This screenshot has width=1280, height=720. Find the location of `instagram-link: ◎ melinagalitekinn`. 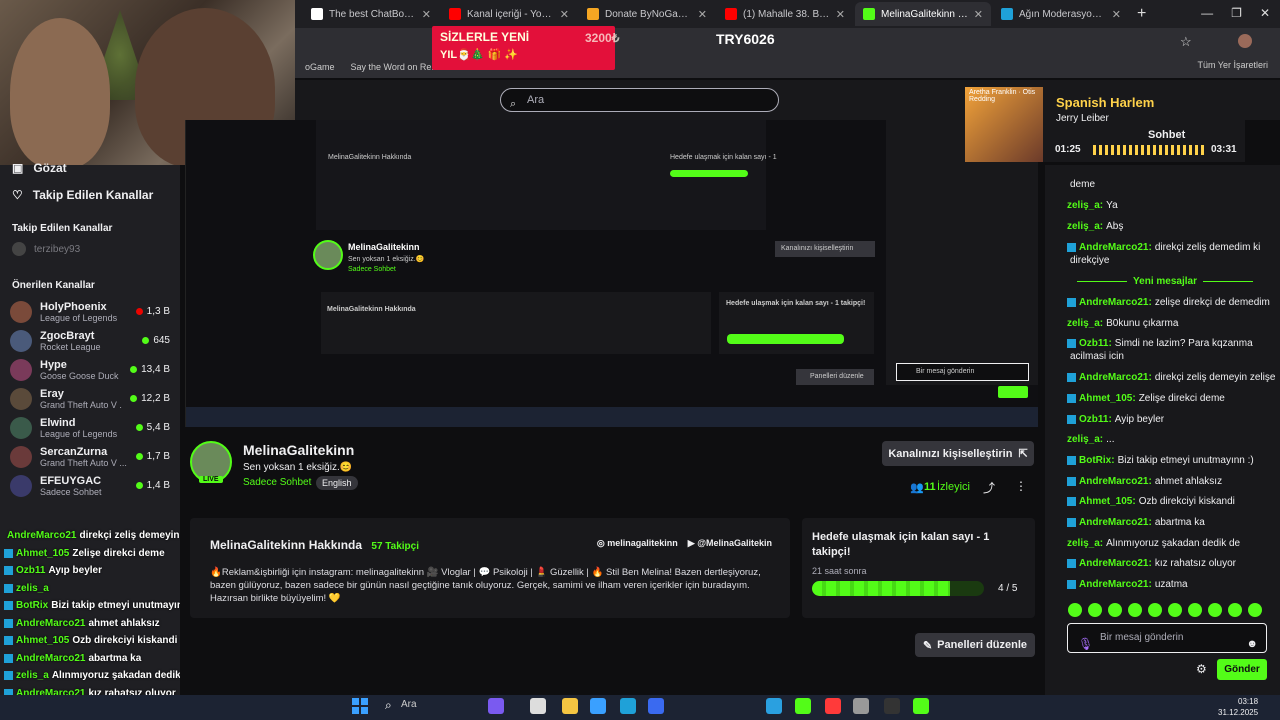

instagram-link: ◎ melinagalitekinn is located at coordinates (637, 543).